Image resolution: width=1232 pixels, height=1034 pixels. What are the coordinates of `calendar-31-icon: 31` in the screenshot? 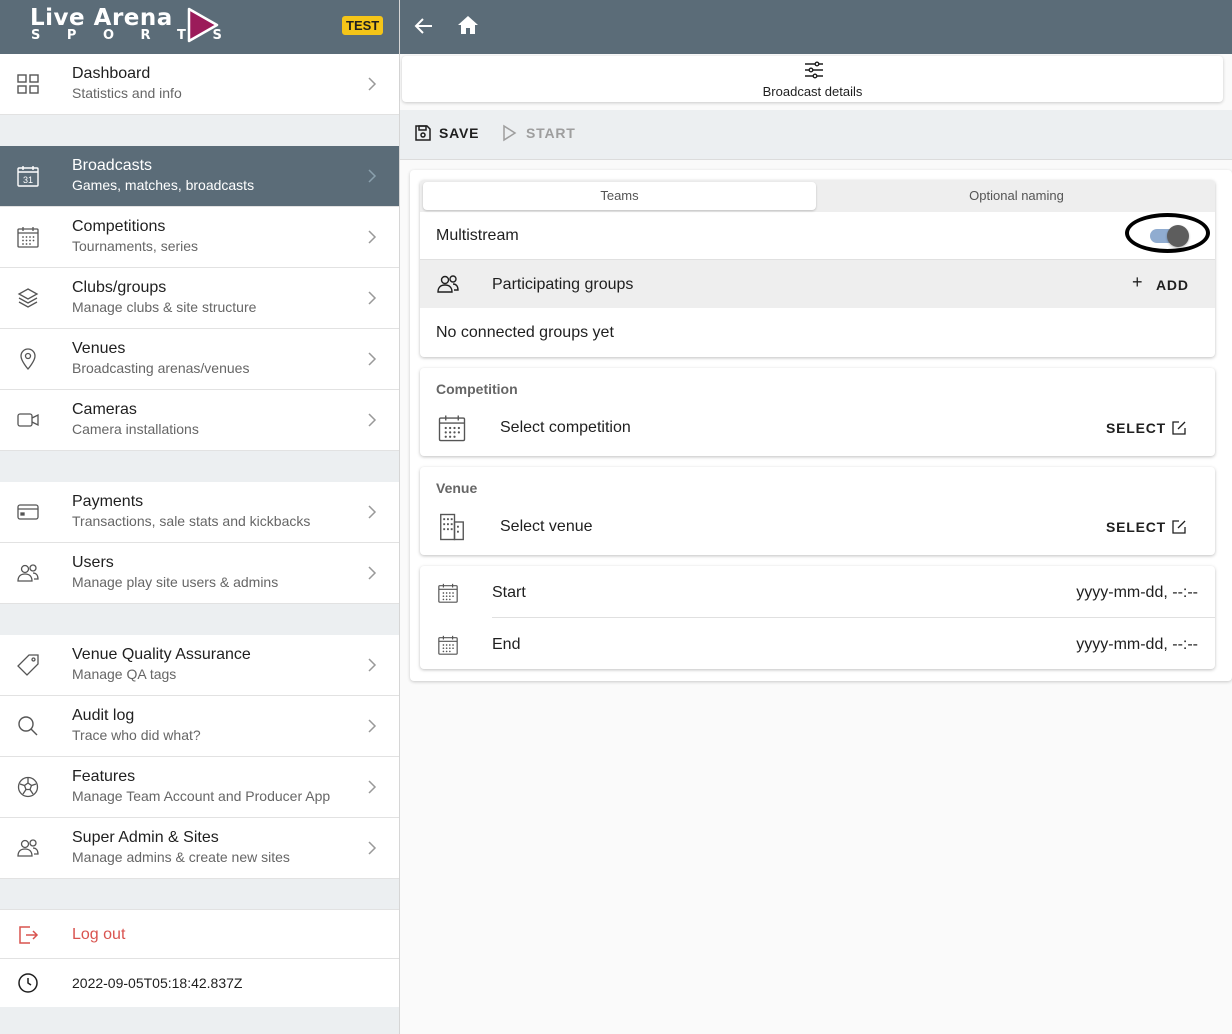 It's located at (28, 176).